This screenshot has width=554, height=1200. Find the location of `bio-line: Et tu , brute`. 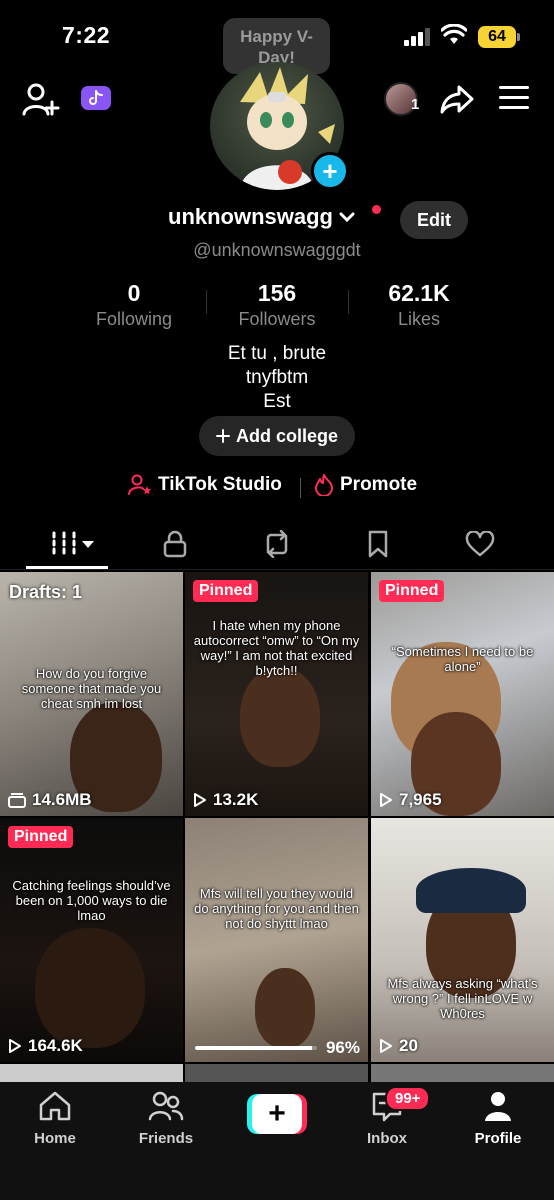

bio-line: Et tu , brute is located at coordinates (277, 353).